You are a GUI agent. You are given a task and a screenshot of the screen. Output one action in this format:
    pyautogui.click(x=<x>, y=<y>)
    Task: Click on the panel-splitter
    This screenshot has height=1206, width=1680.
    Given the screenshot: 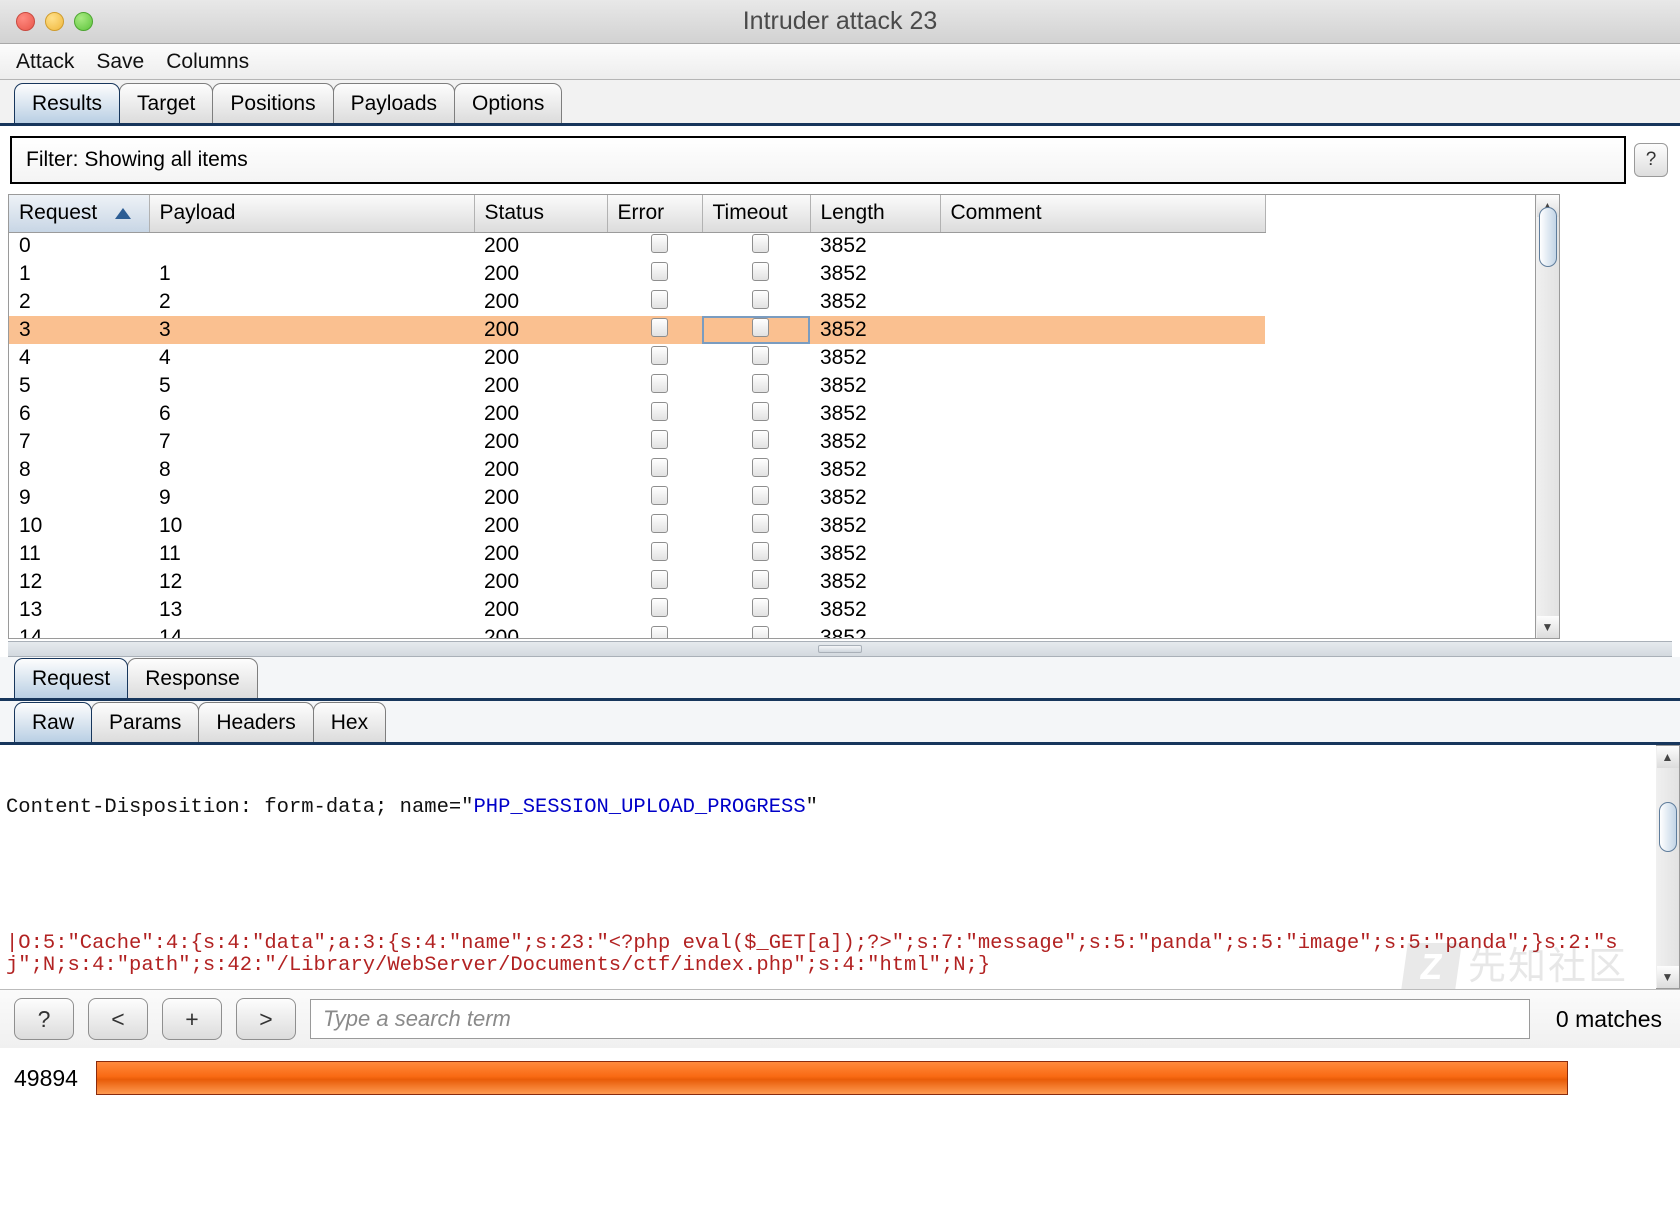 What is the action you would take?
    pyautogui.click(x=840, y=649)
    